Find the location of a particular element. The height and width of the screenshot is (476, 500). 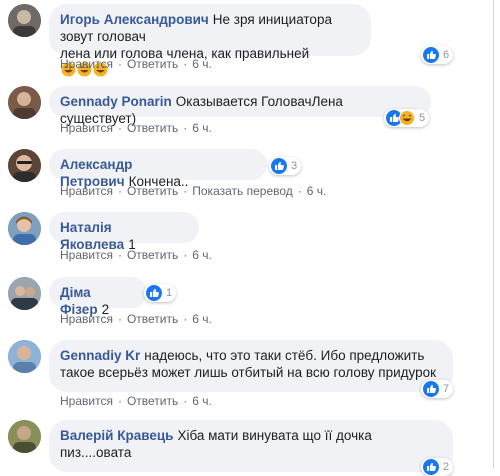

reaction-summary: 2 is located at coordinates (437, 467).